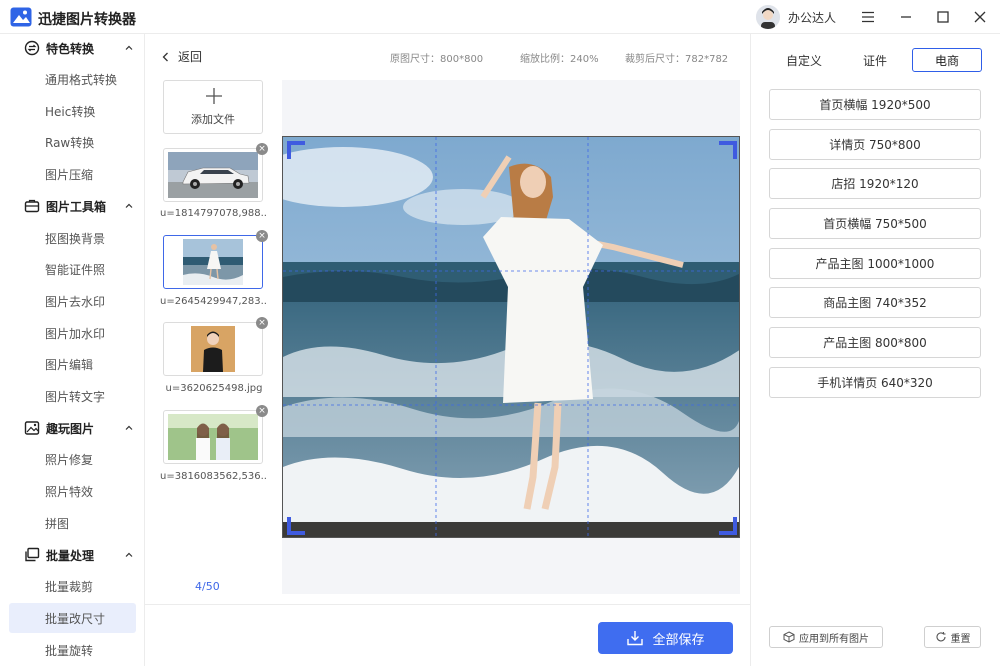 The image size is (1000, 666). What do you see at coordinates (677, 59) in the screenshot?
I see `cropped-size: 裁剪后尺寸：782*782` at bounding box center [677, 59].